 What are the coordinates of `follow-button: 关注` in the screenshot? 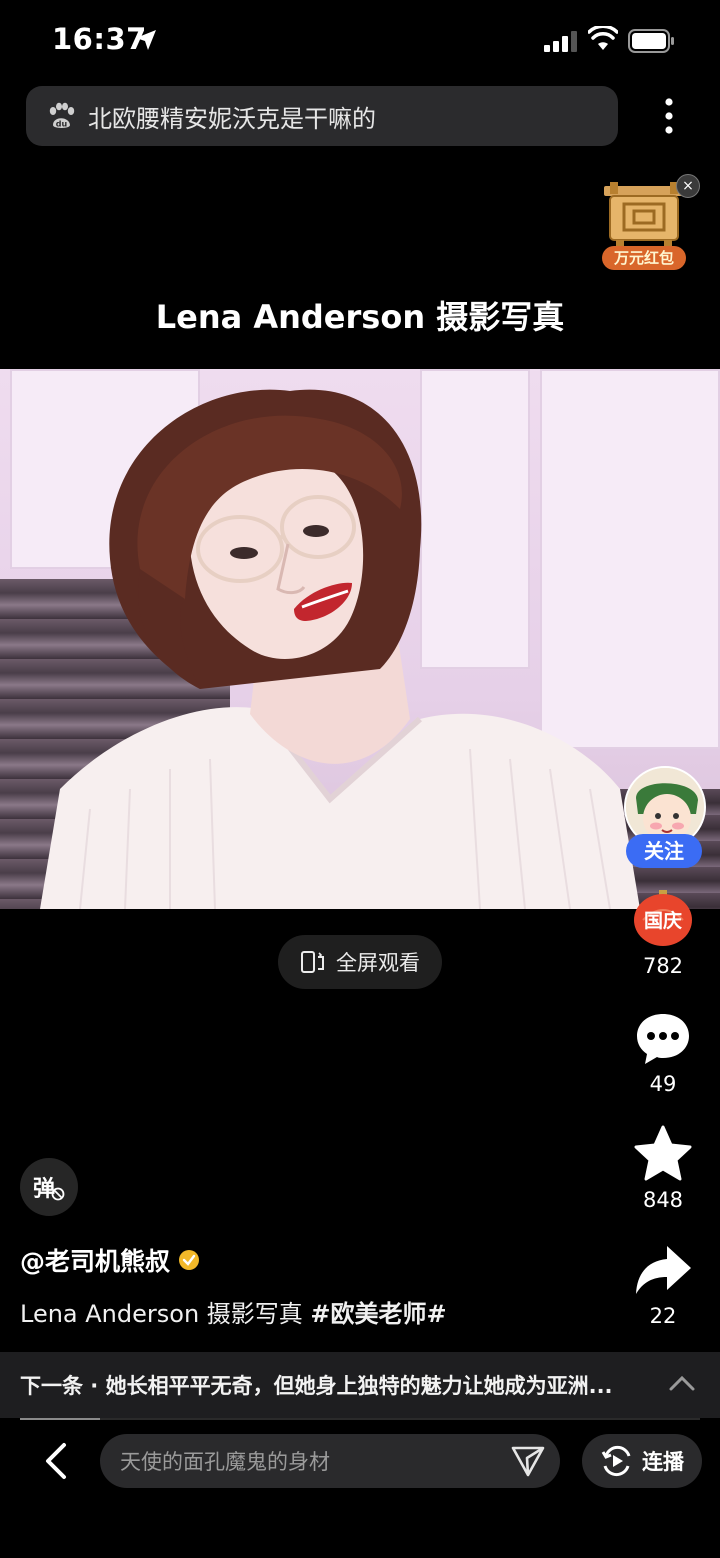 It's located at (664, 851).